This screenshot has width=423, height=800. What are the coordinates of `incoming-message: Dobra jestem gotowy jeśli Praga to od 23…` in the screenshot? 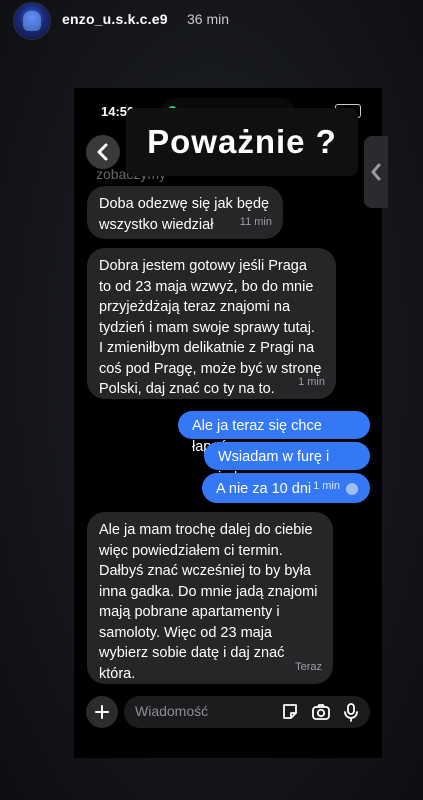 It's located at (211, 323).